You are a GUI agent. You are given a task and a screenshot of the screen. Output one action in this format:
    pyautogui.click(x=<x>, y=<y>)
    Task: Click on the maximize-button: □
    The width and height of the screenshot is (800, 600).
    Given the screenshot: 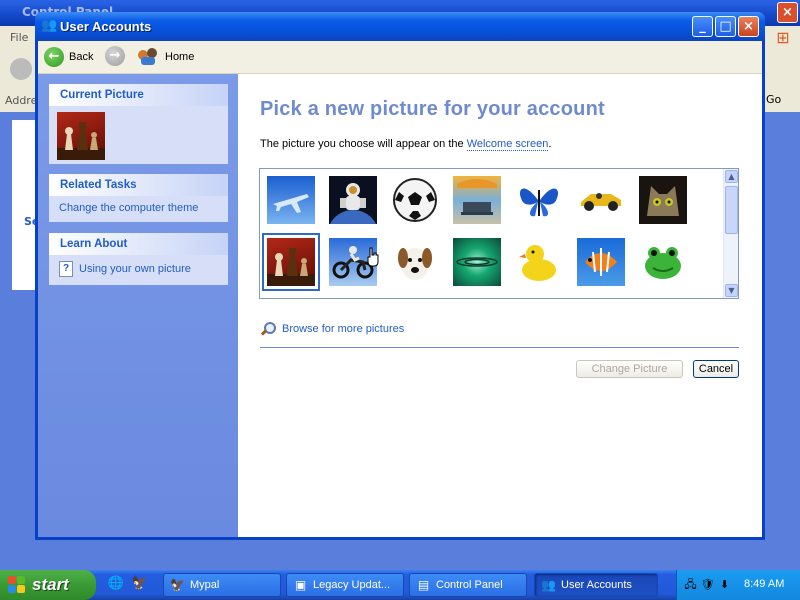 What is the action you would take?
    pyautogui.click(x=725, y=26)
    